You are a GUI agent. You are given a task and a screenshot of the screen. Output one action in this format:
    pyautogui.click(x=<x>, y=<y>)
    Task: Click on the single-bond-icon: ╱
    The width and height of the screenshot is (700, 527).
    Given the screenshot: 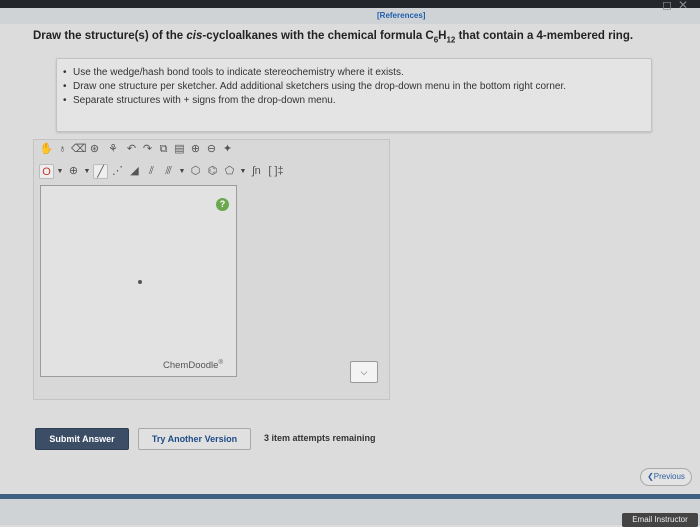 What is the action you would take?
    pyautogui.click(x=100, y=171)
    